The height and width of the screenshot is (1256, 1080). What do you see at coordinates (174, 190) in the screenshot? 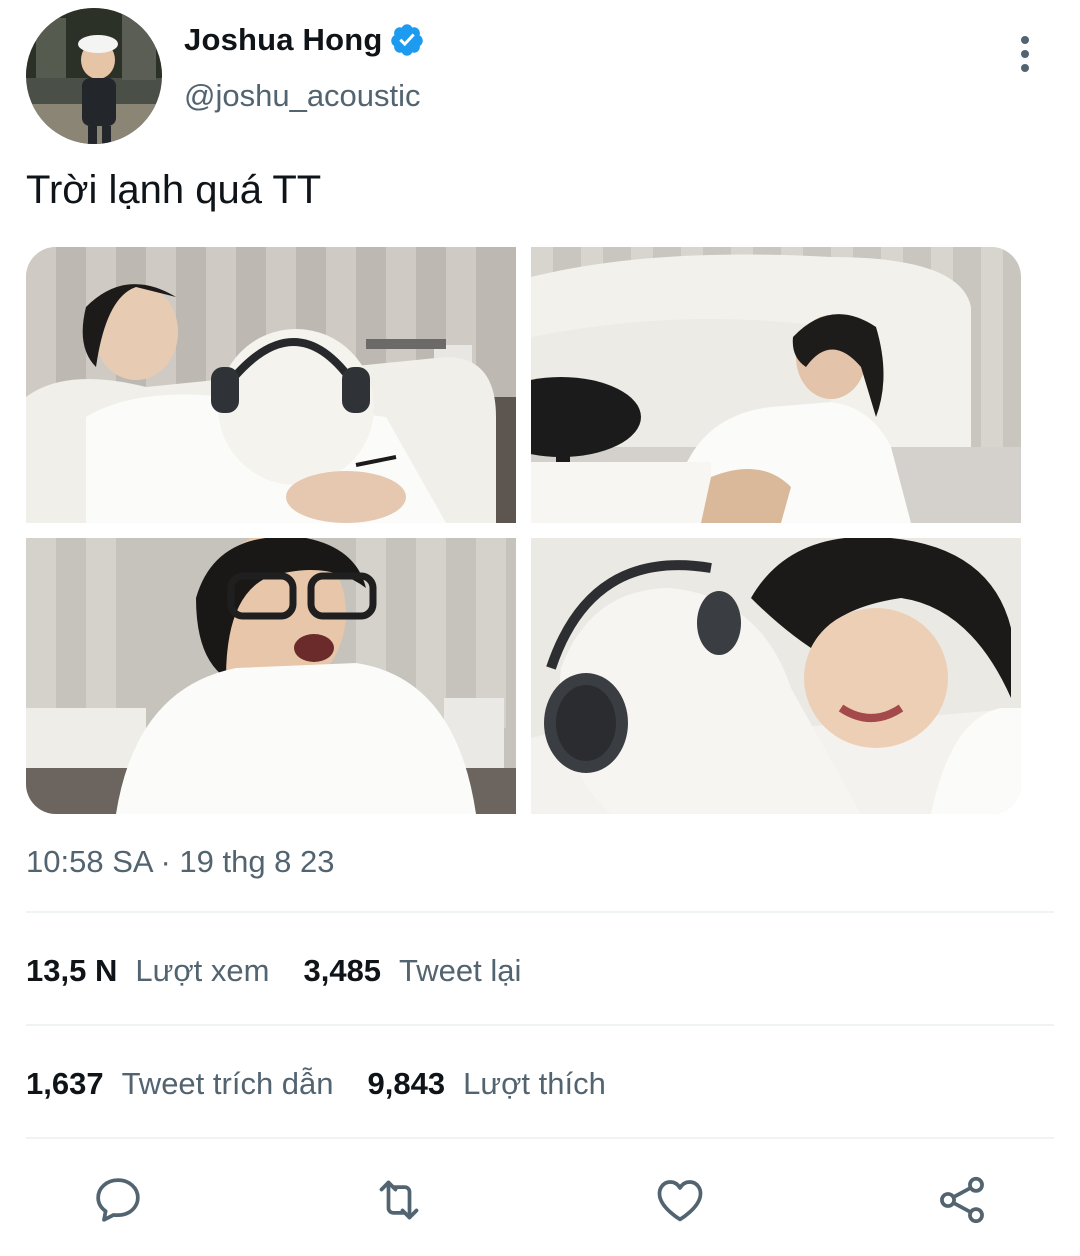
I see `tweet-text: Trời lạnh quá TT` at bounding box center [174, 190].